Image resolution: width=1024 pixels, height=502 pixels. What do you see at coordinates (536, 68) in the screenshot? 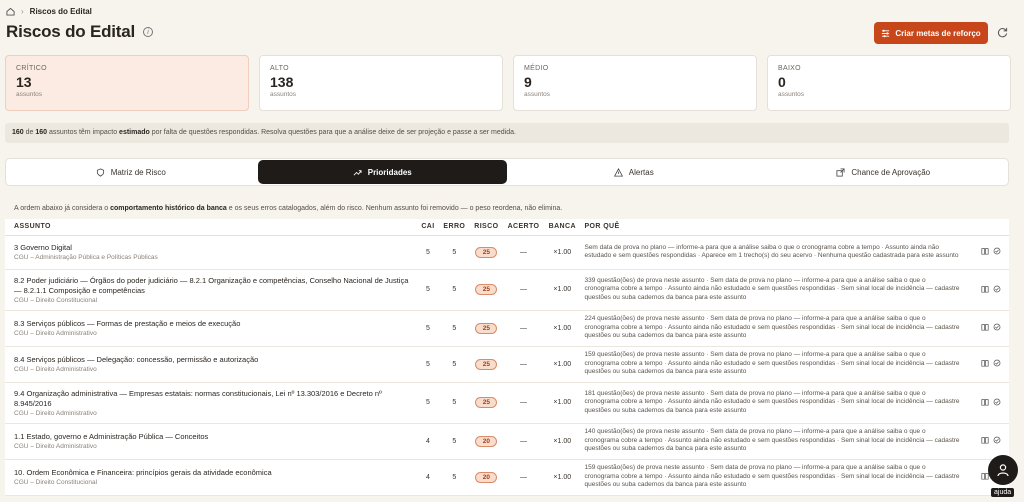
I see `card-label: MÉDIO` at bounding box center [536, 68].